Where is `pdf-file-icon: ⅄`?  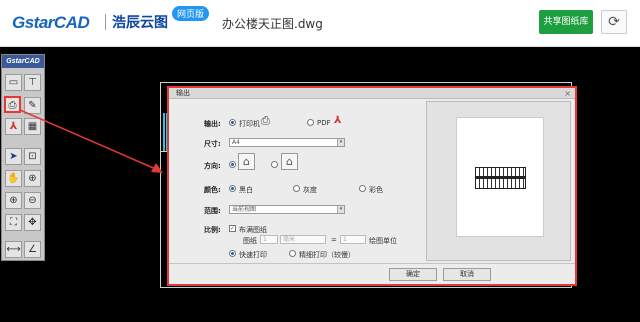
pdf-file-icon: ⅄ is located at coordinates (338, 120).